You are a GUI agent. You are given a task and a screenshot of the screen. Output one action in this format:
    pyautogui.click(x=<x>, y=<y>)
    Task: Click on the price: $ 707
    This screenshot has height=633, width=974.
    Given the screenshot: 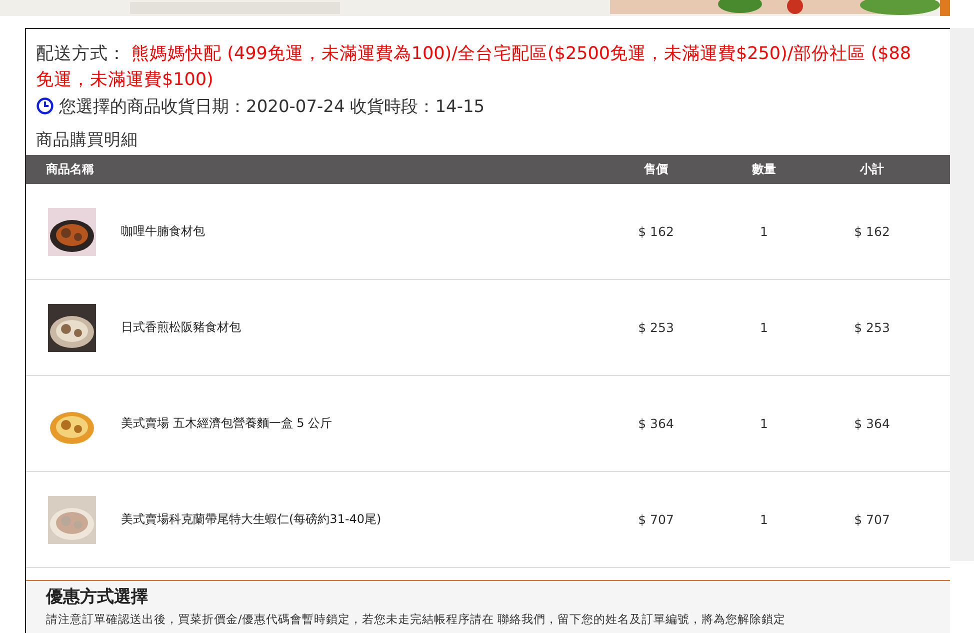 What is the action you would take?
    pyautogui.click(x=656, y=519)
    